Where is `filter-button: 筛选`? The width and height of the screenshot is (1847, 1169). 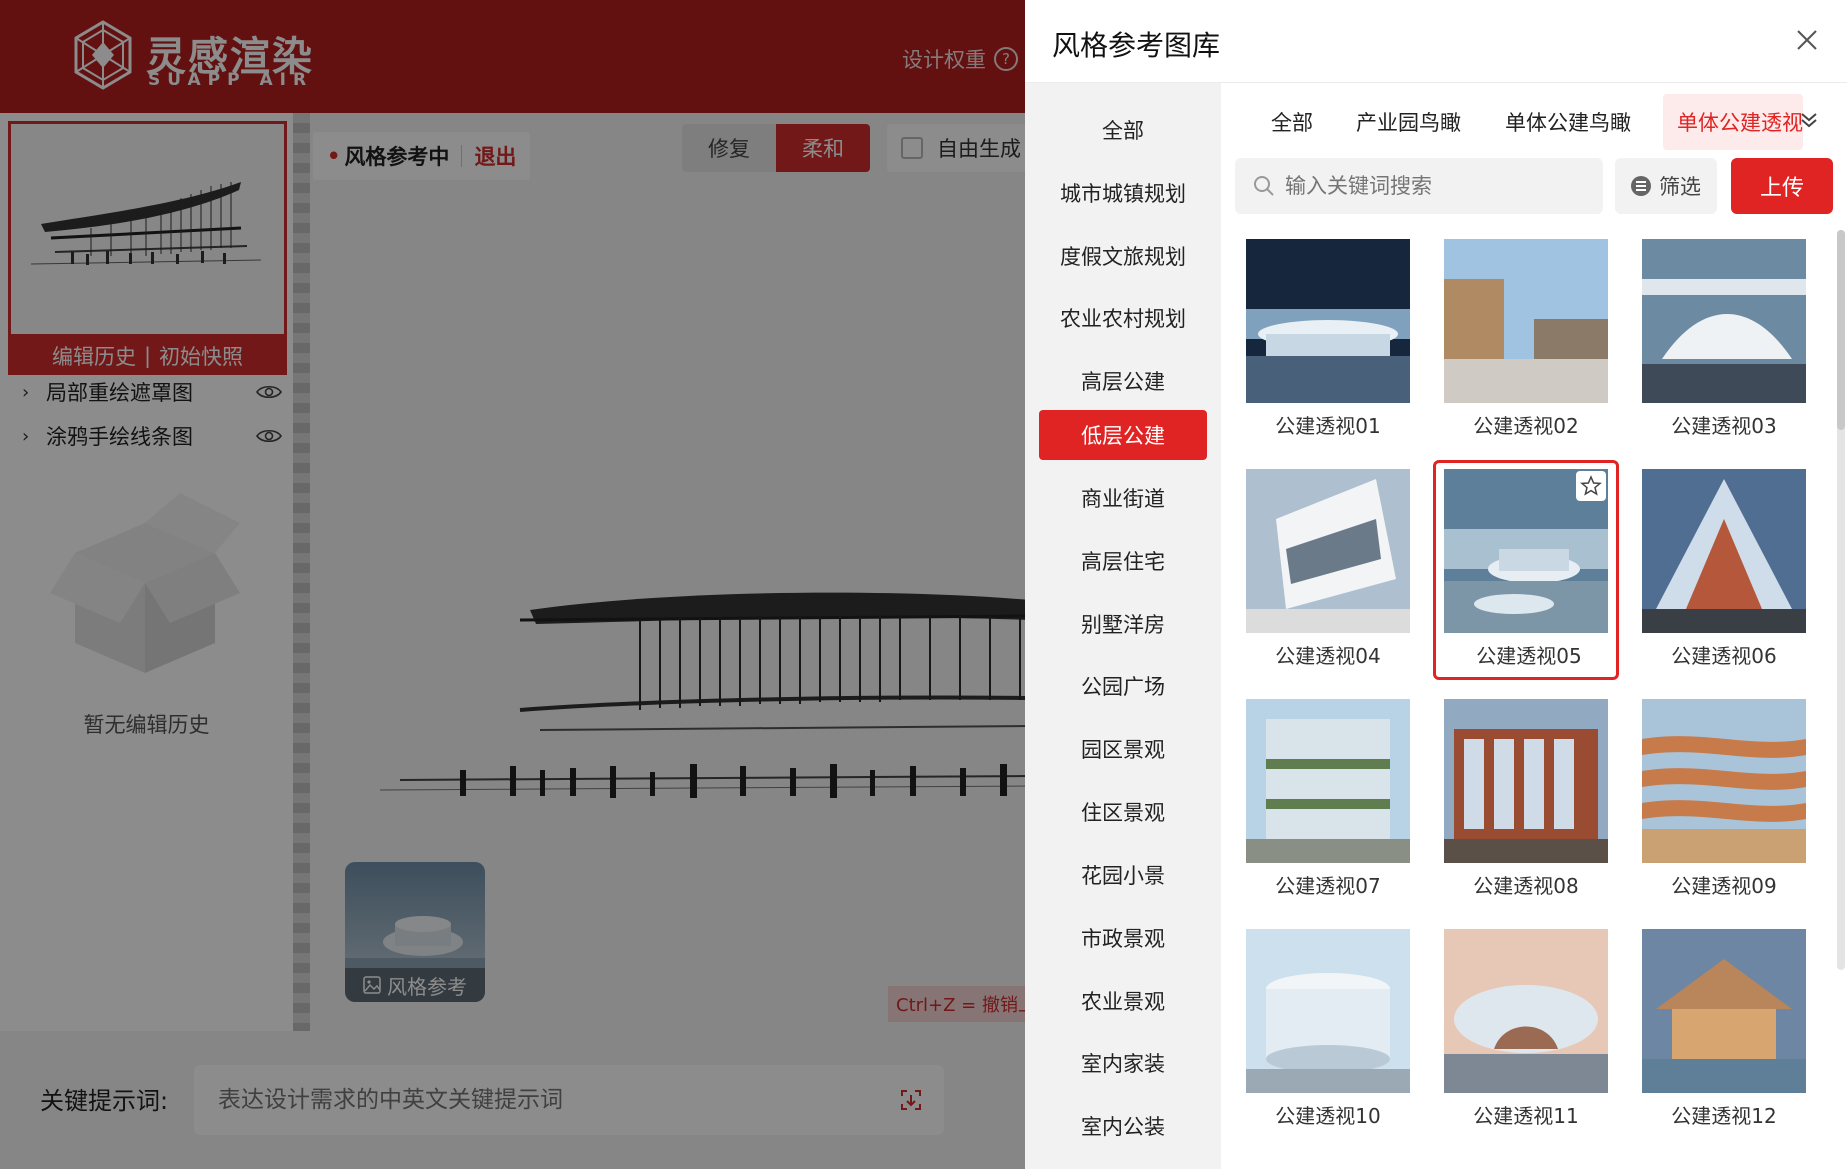
filter-button: 筛选 is located at coordinates (1666, 186).